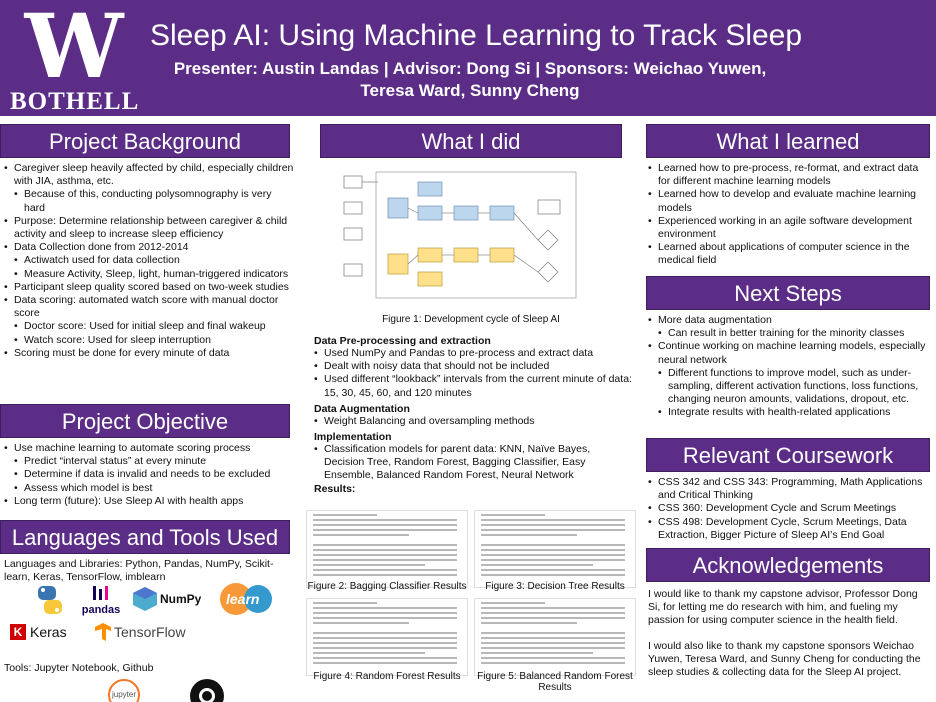 The height and width of the screenshot is (702, 936). I want to click on bagging-results-table, so click(387, 549).